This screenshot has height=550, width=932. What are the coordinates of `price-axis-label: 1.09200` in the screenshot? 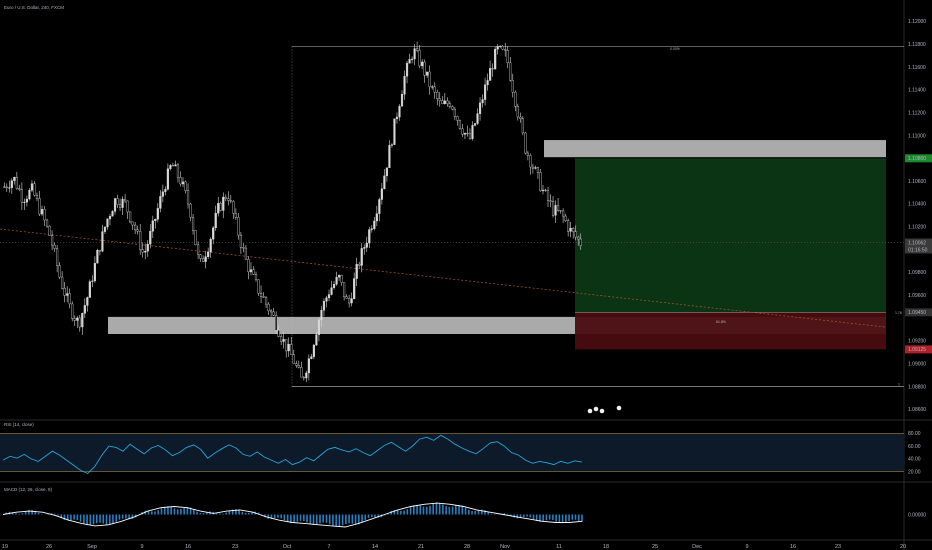 It's located at (917, 342).